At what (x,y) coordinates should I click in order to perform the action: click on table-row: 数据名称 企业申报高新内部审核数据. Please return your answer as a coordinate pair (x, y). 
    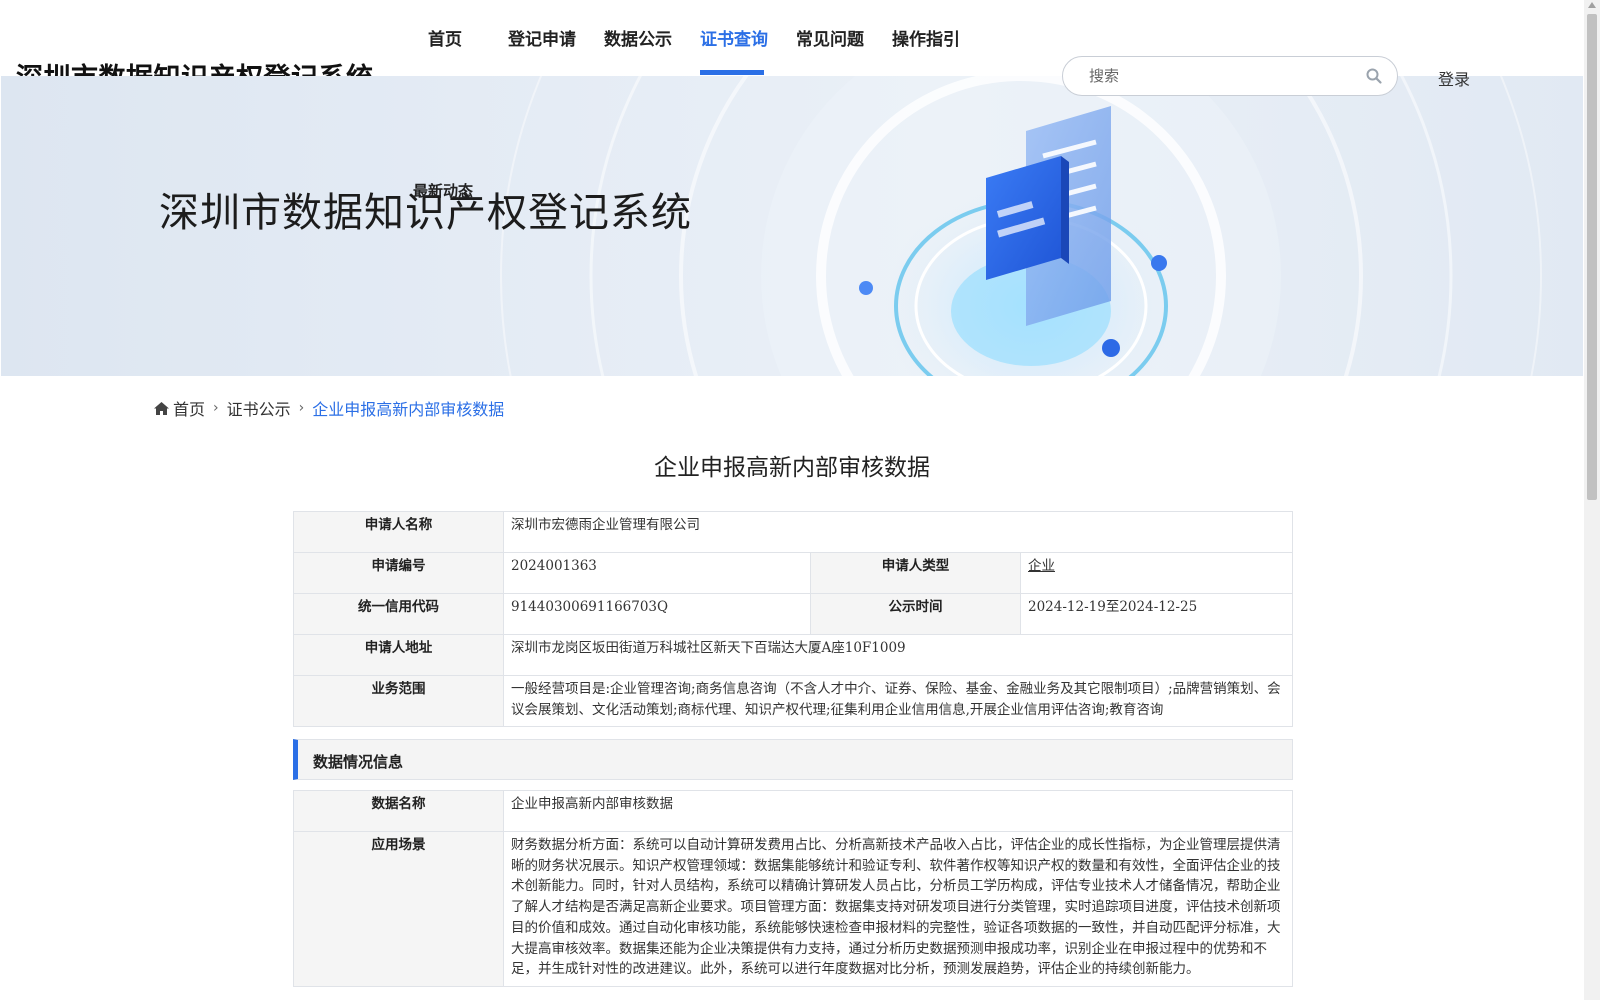
    Looking at the image, I should click on (793, 811).